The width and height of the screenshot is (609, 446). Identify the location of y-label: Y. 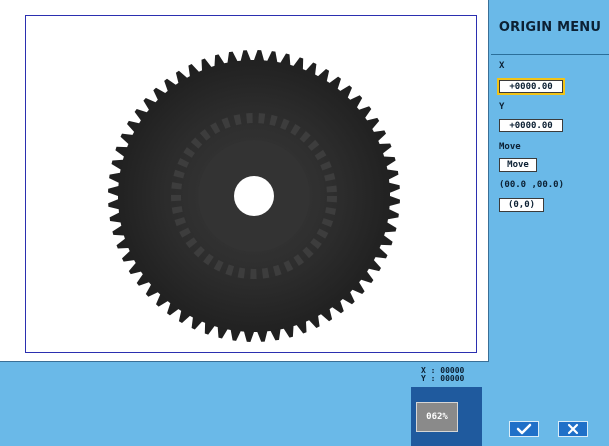
(502, 107).